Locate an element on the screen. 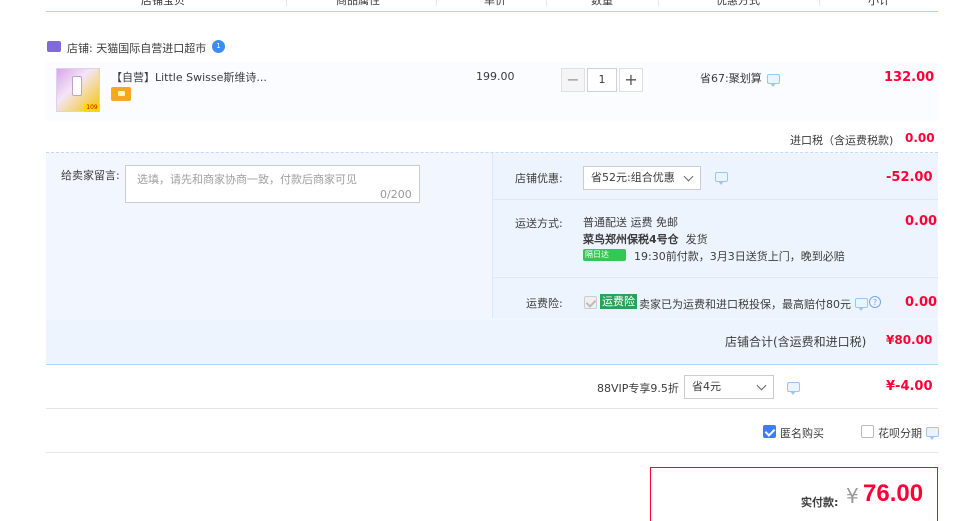 This screenshot has height=521, width=967. product-bottle-image is located at coordinates (77, 86).